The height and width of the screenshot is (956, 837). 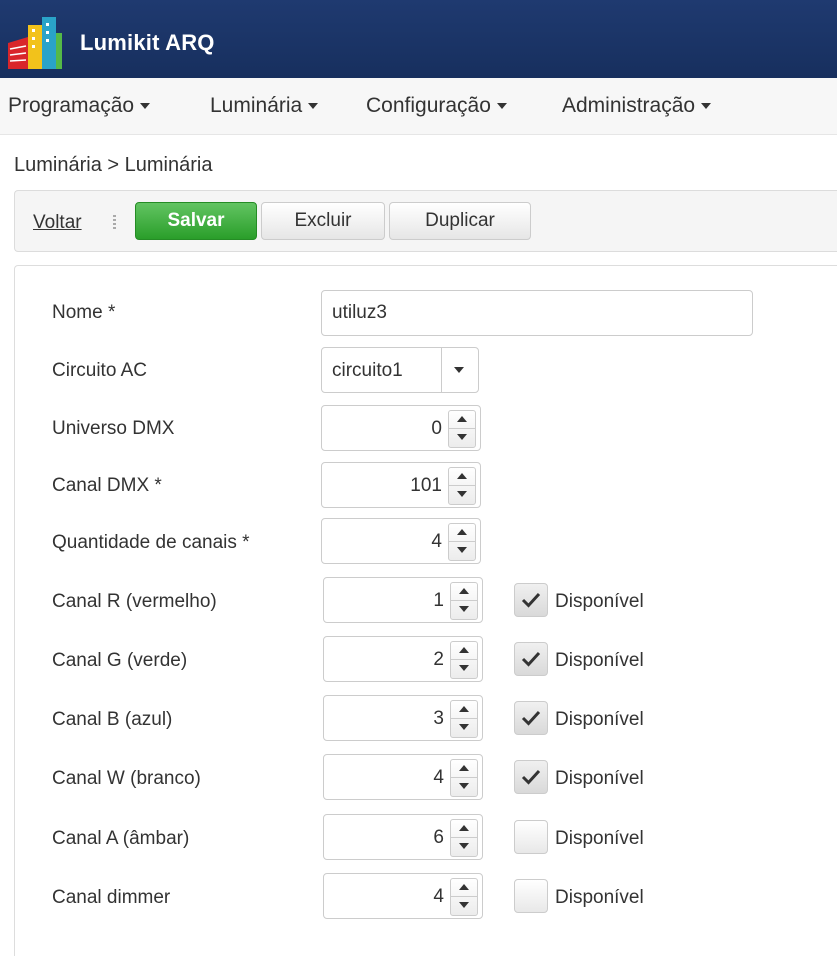 I want to click on canal-dmx-spinner: 101, so click(x=401, y=485).